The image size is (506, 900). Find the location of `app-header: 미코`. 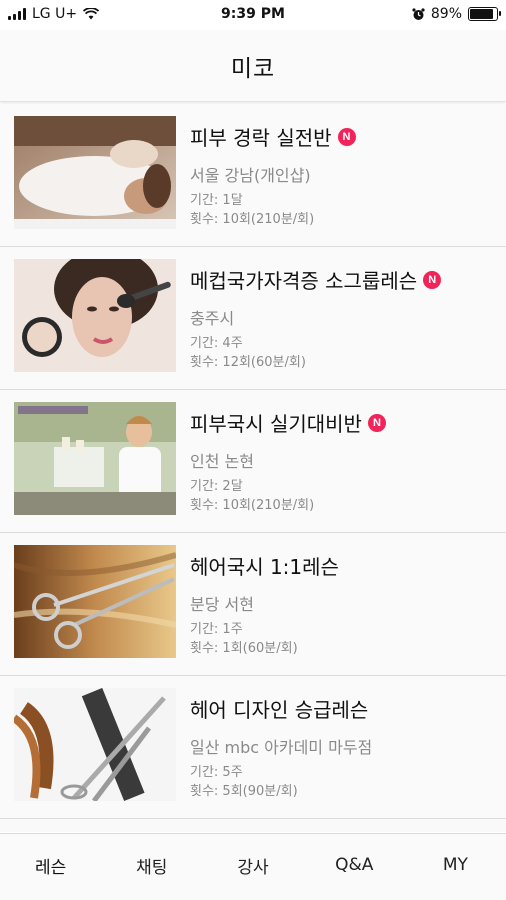

app-header: 미코 is located at coordinates (253, 66).